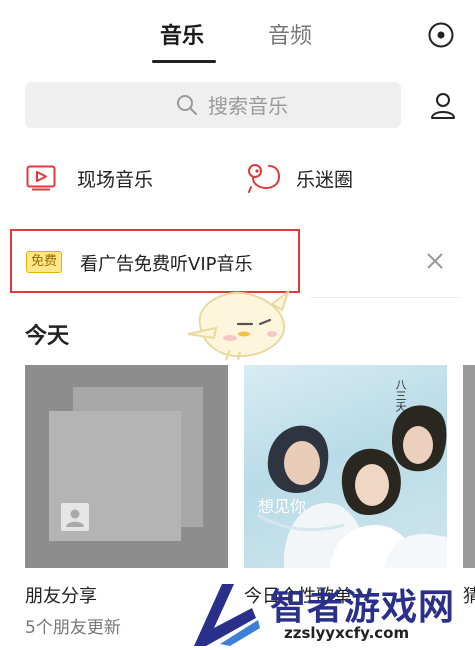 This screenshot has height=650, width=475. I want to click on tab-music: 音乐, so click(182, 34).